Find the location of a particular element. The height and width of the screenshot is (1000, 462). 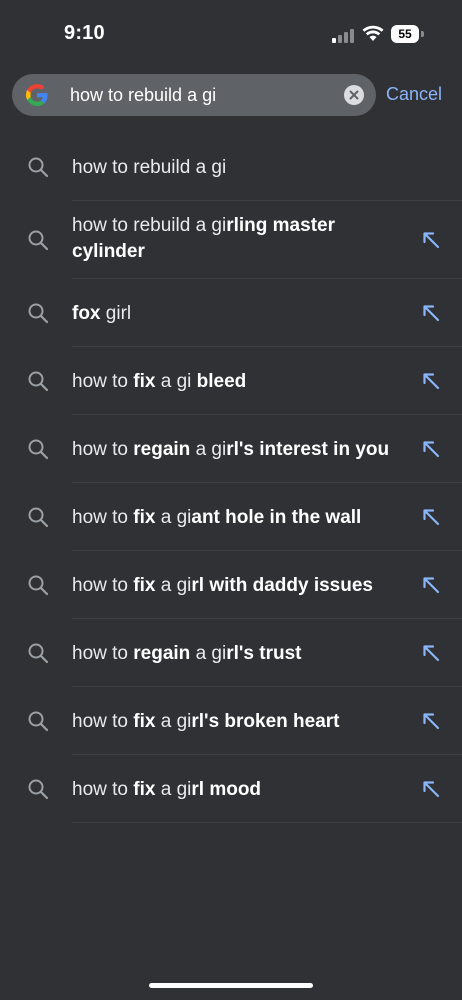

suggestion-row: how to fix a girl with daddy issues is located at coordinates (231, 585).